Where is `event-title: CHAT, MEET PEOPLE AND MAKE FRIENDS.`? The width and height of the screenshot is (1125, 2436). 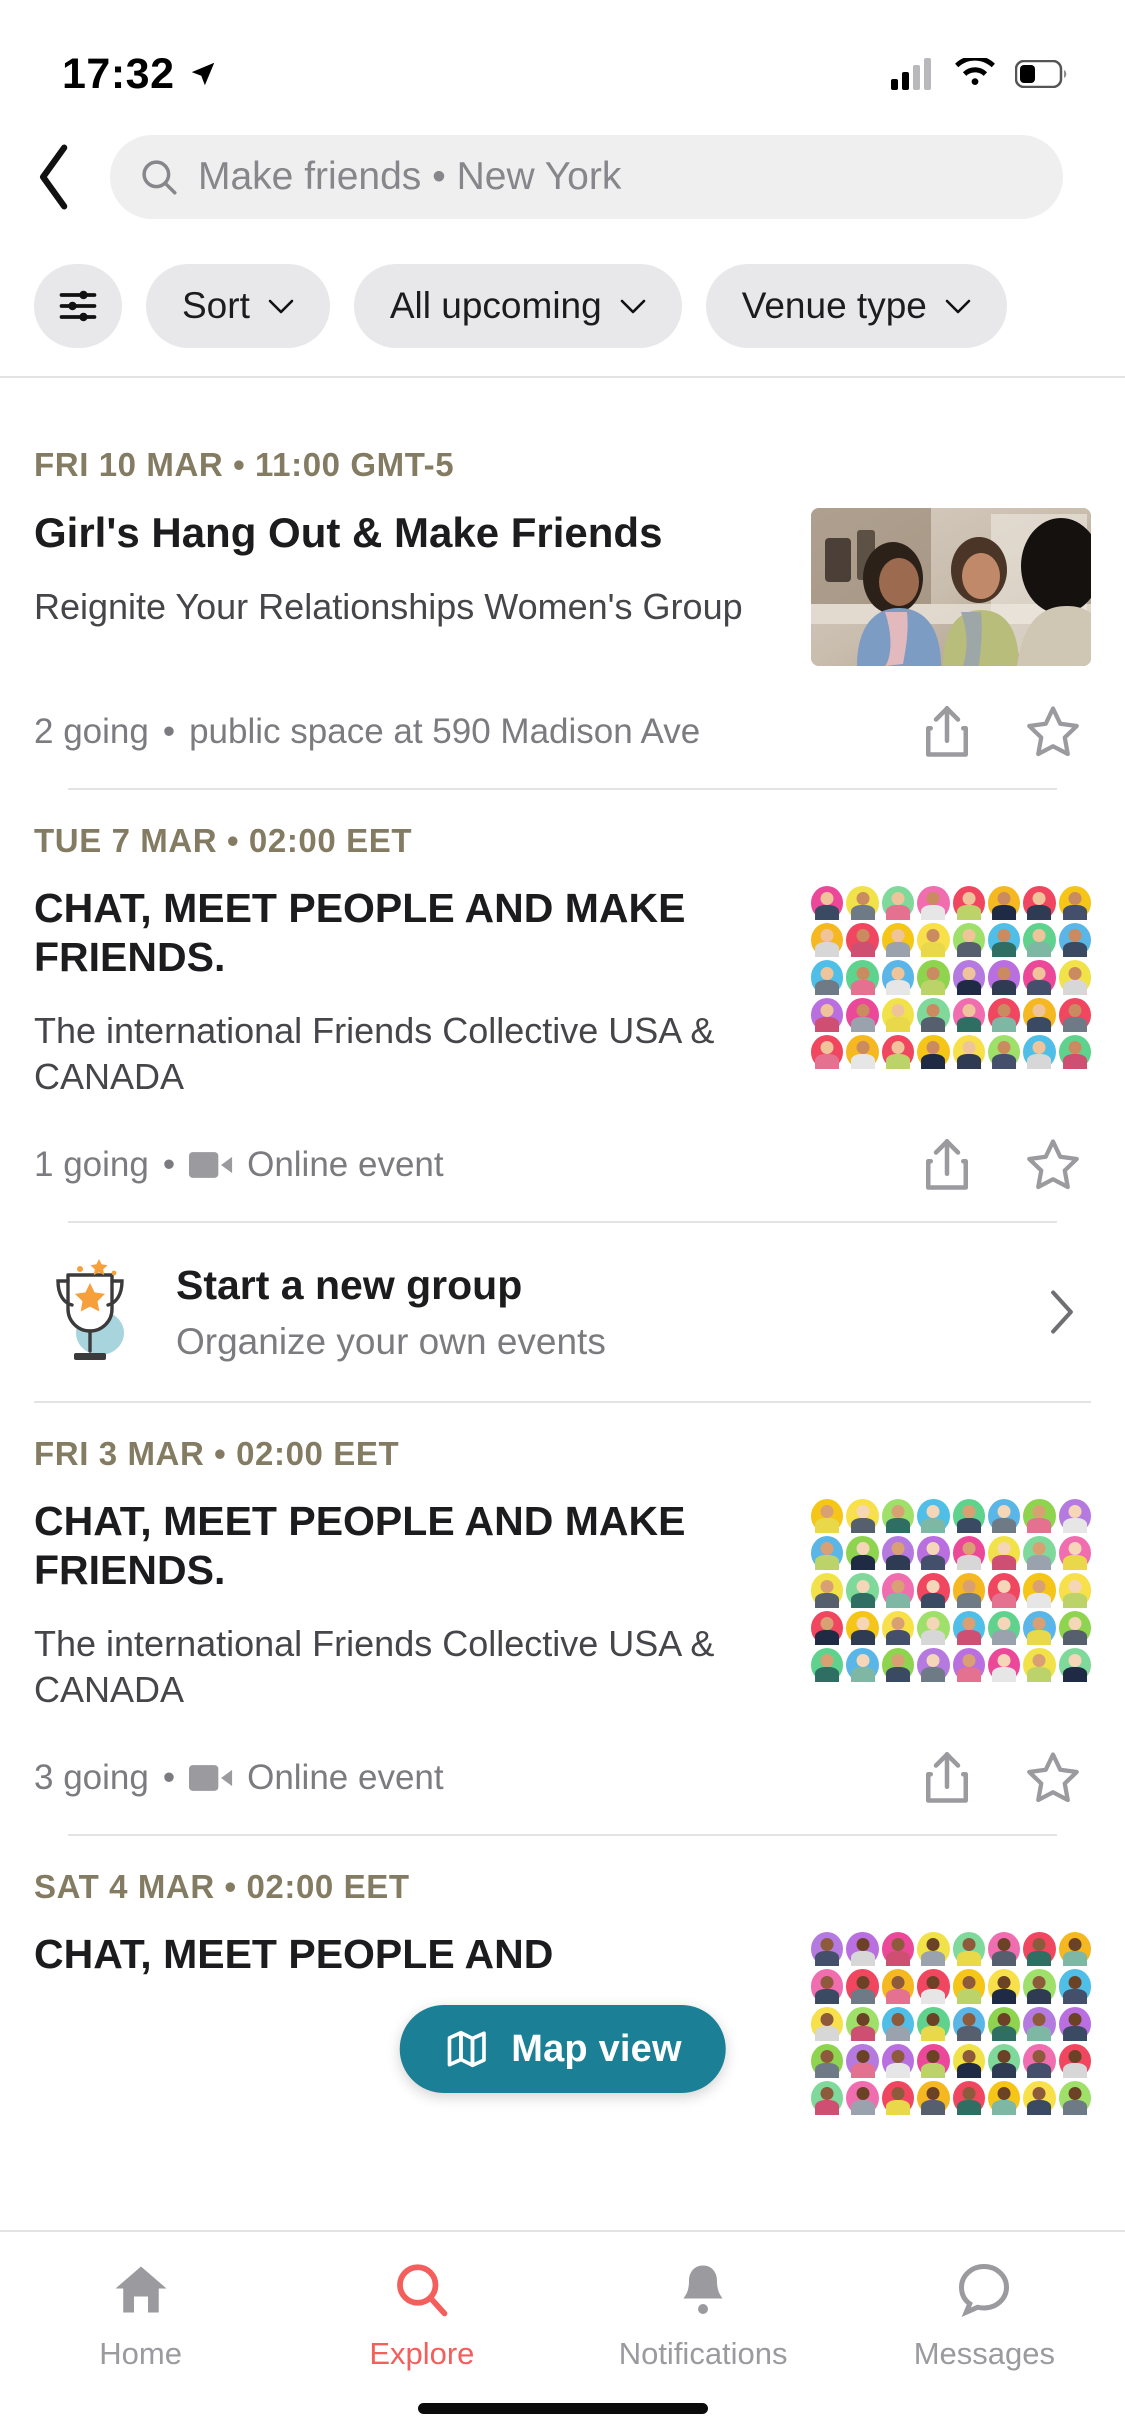 event-title: CHAT, MEET PEOPLE AND MAKE FRIENDS. is located at coordinates (360, 1546).